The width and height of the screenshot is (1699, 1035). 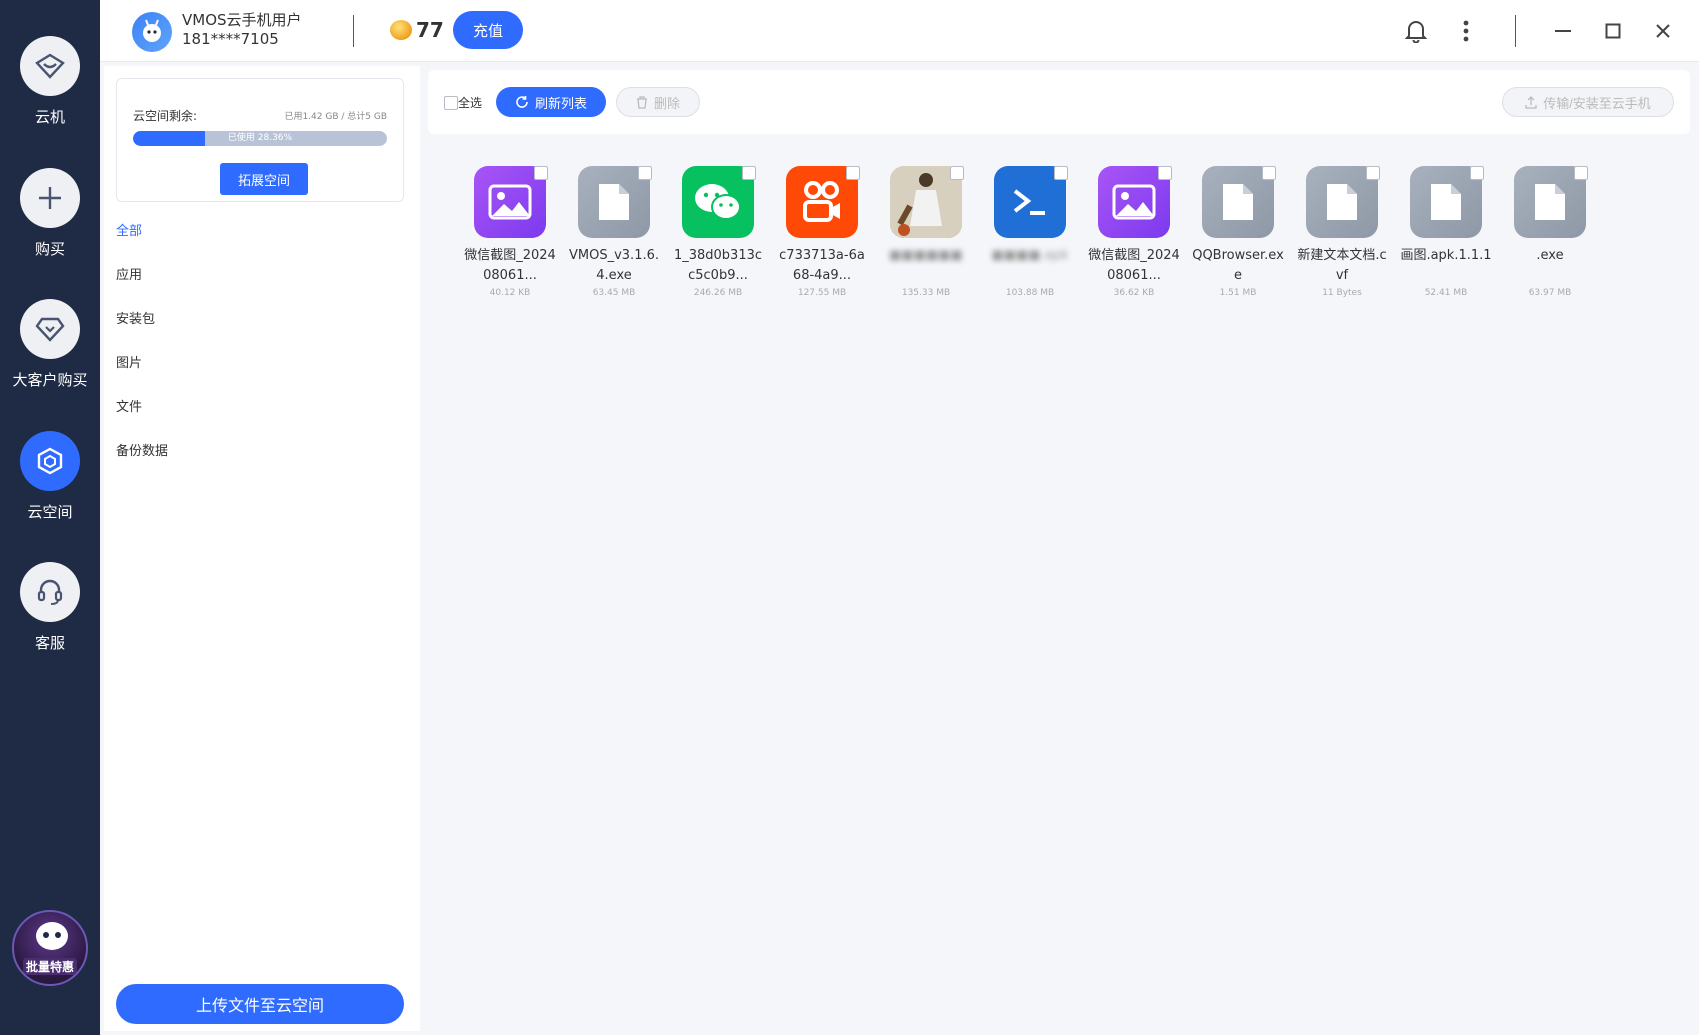 I want to click on refresh-label: 刷新列表, so click(x=560, y=103).